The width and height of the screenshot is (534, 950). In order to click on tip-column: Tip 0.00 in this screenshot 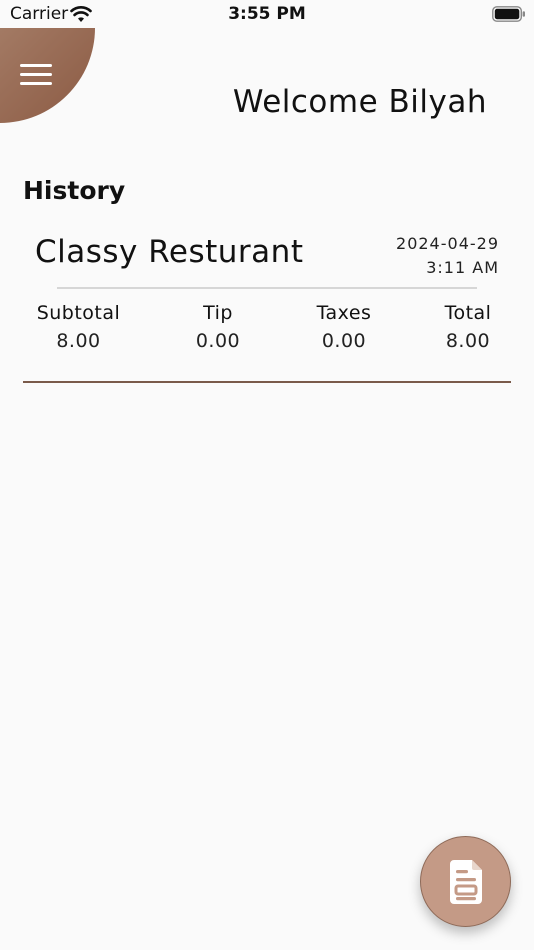, I will do `click(218, 327)`.